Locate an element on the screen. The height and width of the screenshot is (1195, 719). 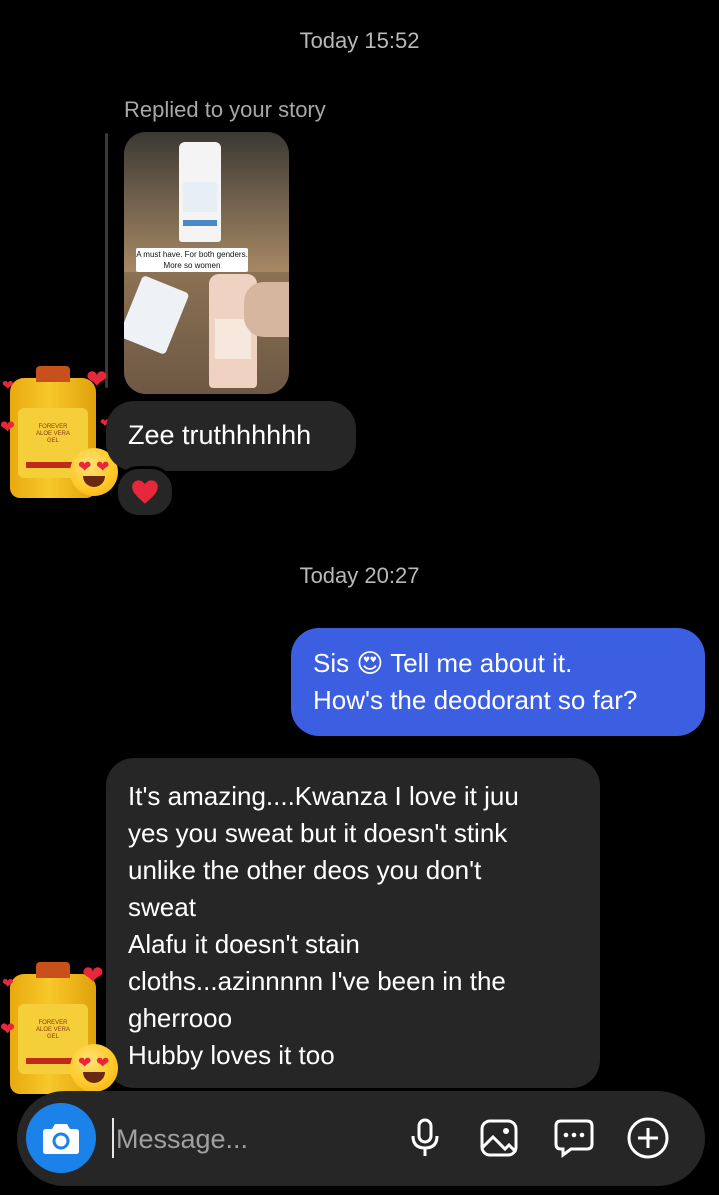
reply-indicator-bar is located at coordinates (106, 260).